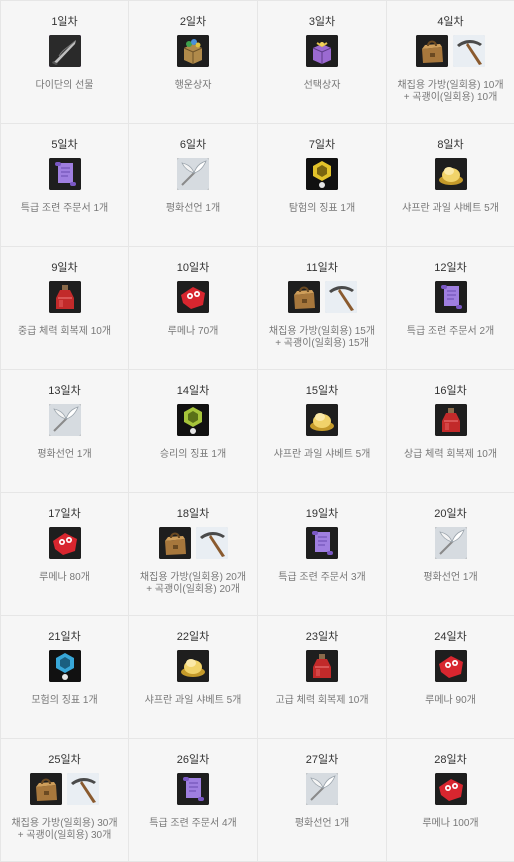 Image resolution: width=514 pixels, height=862 pixels. Describe the element at coordinates (64, 637) in the screenshot. I see `reward-day-label: 21일차` at that location.